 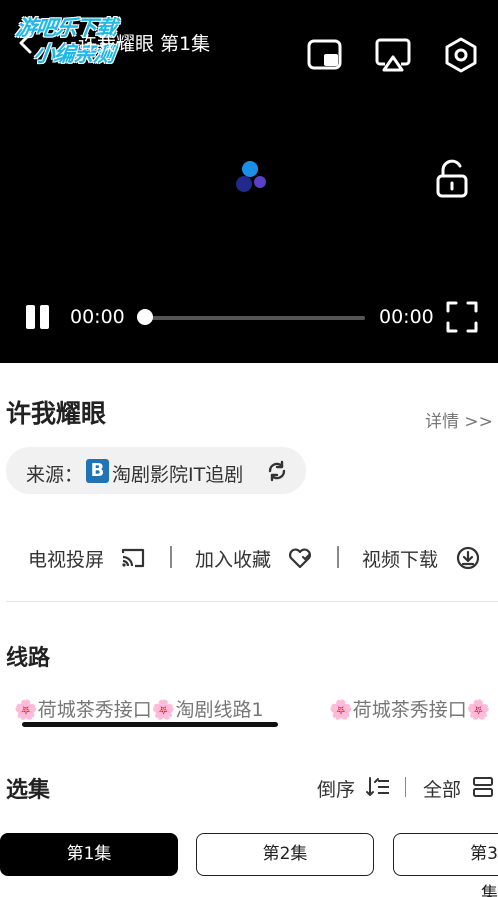 What do you see at coordinates (144, 44) in the screenshot?
I see `video-title: 许我耀眼 第1集` at bounding box center [144, 44].